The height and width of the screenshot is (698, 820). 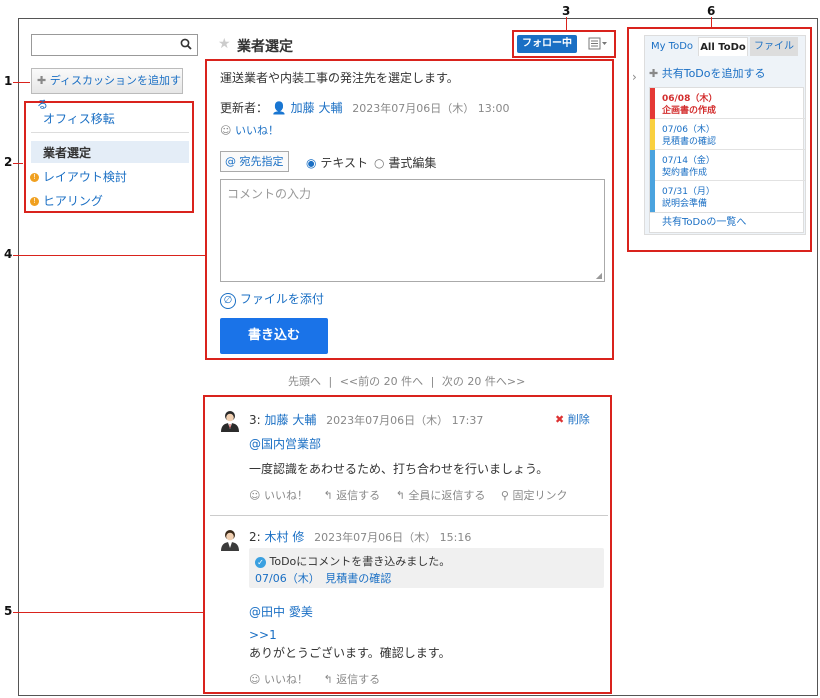 What do you see at coordinates (689, 111) in the screenshot?
I see `todo-name: 企画書の作成` at bounding box center [689, 111].